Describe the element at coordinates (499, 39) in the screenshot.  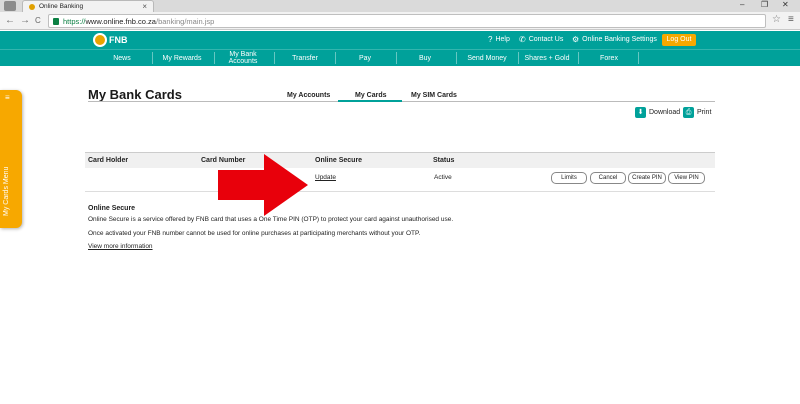
I see `help-link: ? Help` at that location.